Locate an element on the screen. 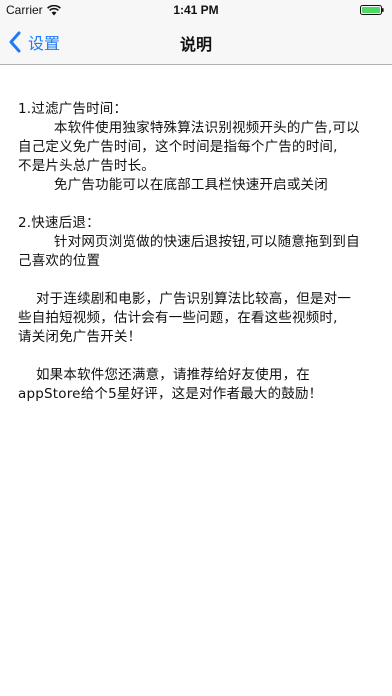 The height and width of the screenshot is (696, 392). text-line: 如果本软件您还满意，请推荐给好友使用，在 is located at coordinates (164, 375).